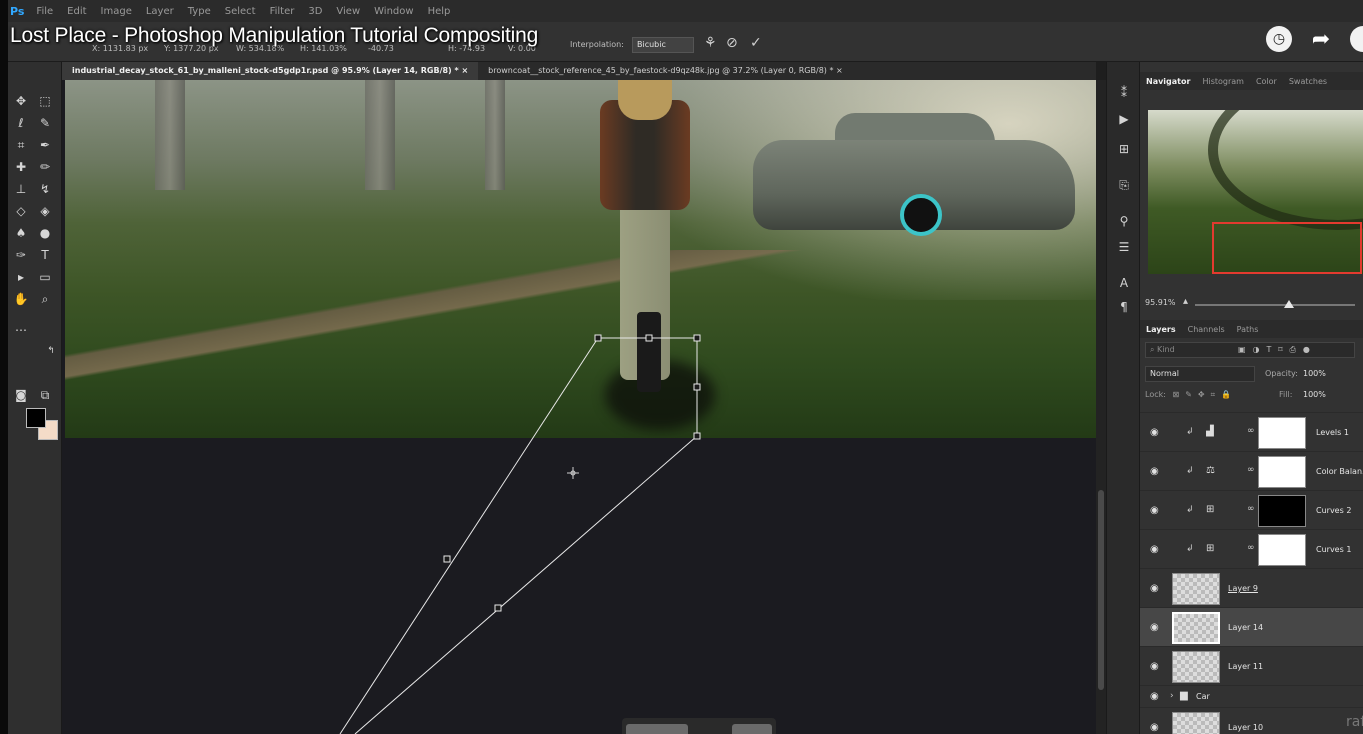 This screenshot has height=734, width=1363. I want to click on zoom-out-icon: ▴, so click(1185, 301).